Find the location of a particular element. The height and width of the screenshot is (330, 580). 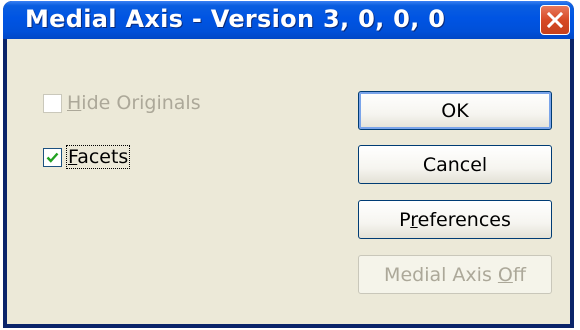

facets-checkbox is located at coordinates (52, 157).